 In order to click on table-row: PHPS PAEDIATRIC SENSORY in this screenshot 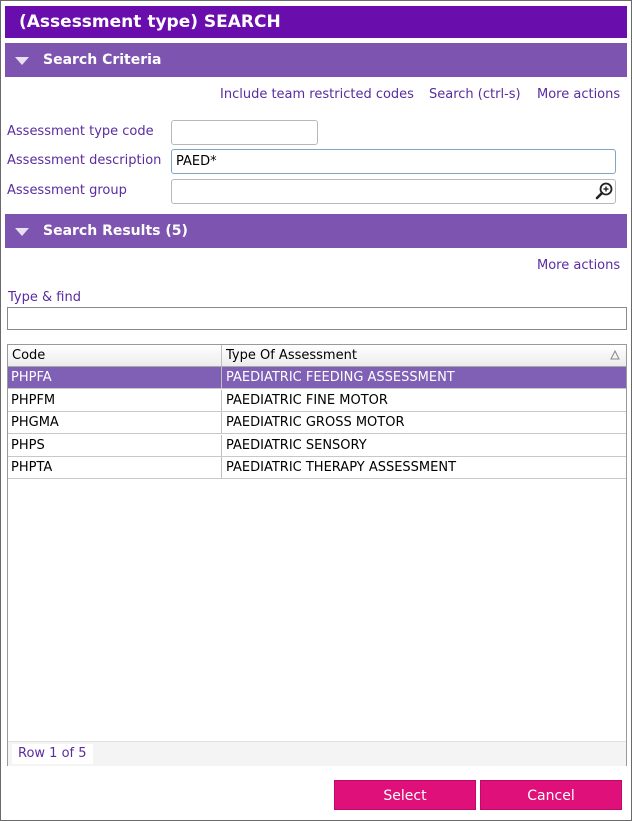, I will do `click(317, 445)`.